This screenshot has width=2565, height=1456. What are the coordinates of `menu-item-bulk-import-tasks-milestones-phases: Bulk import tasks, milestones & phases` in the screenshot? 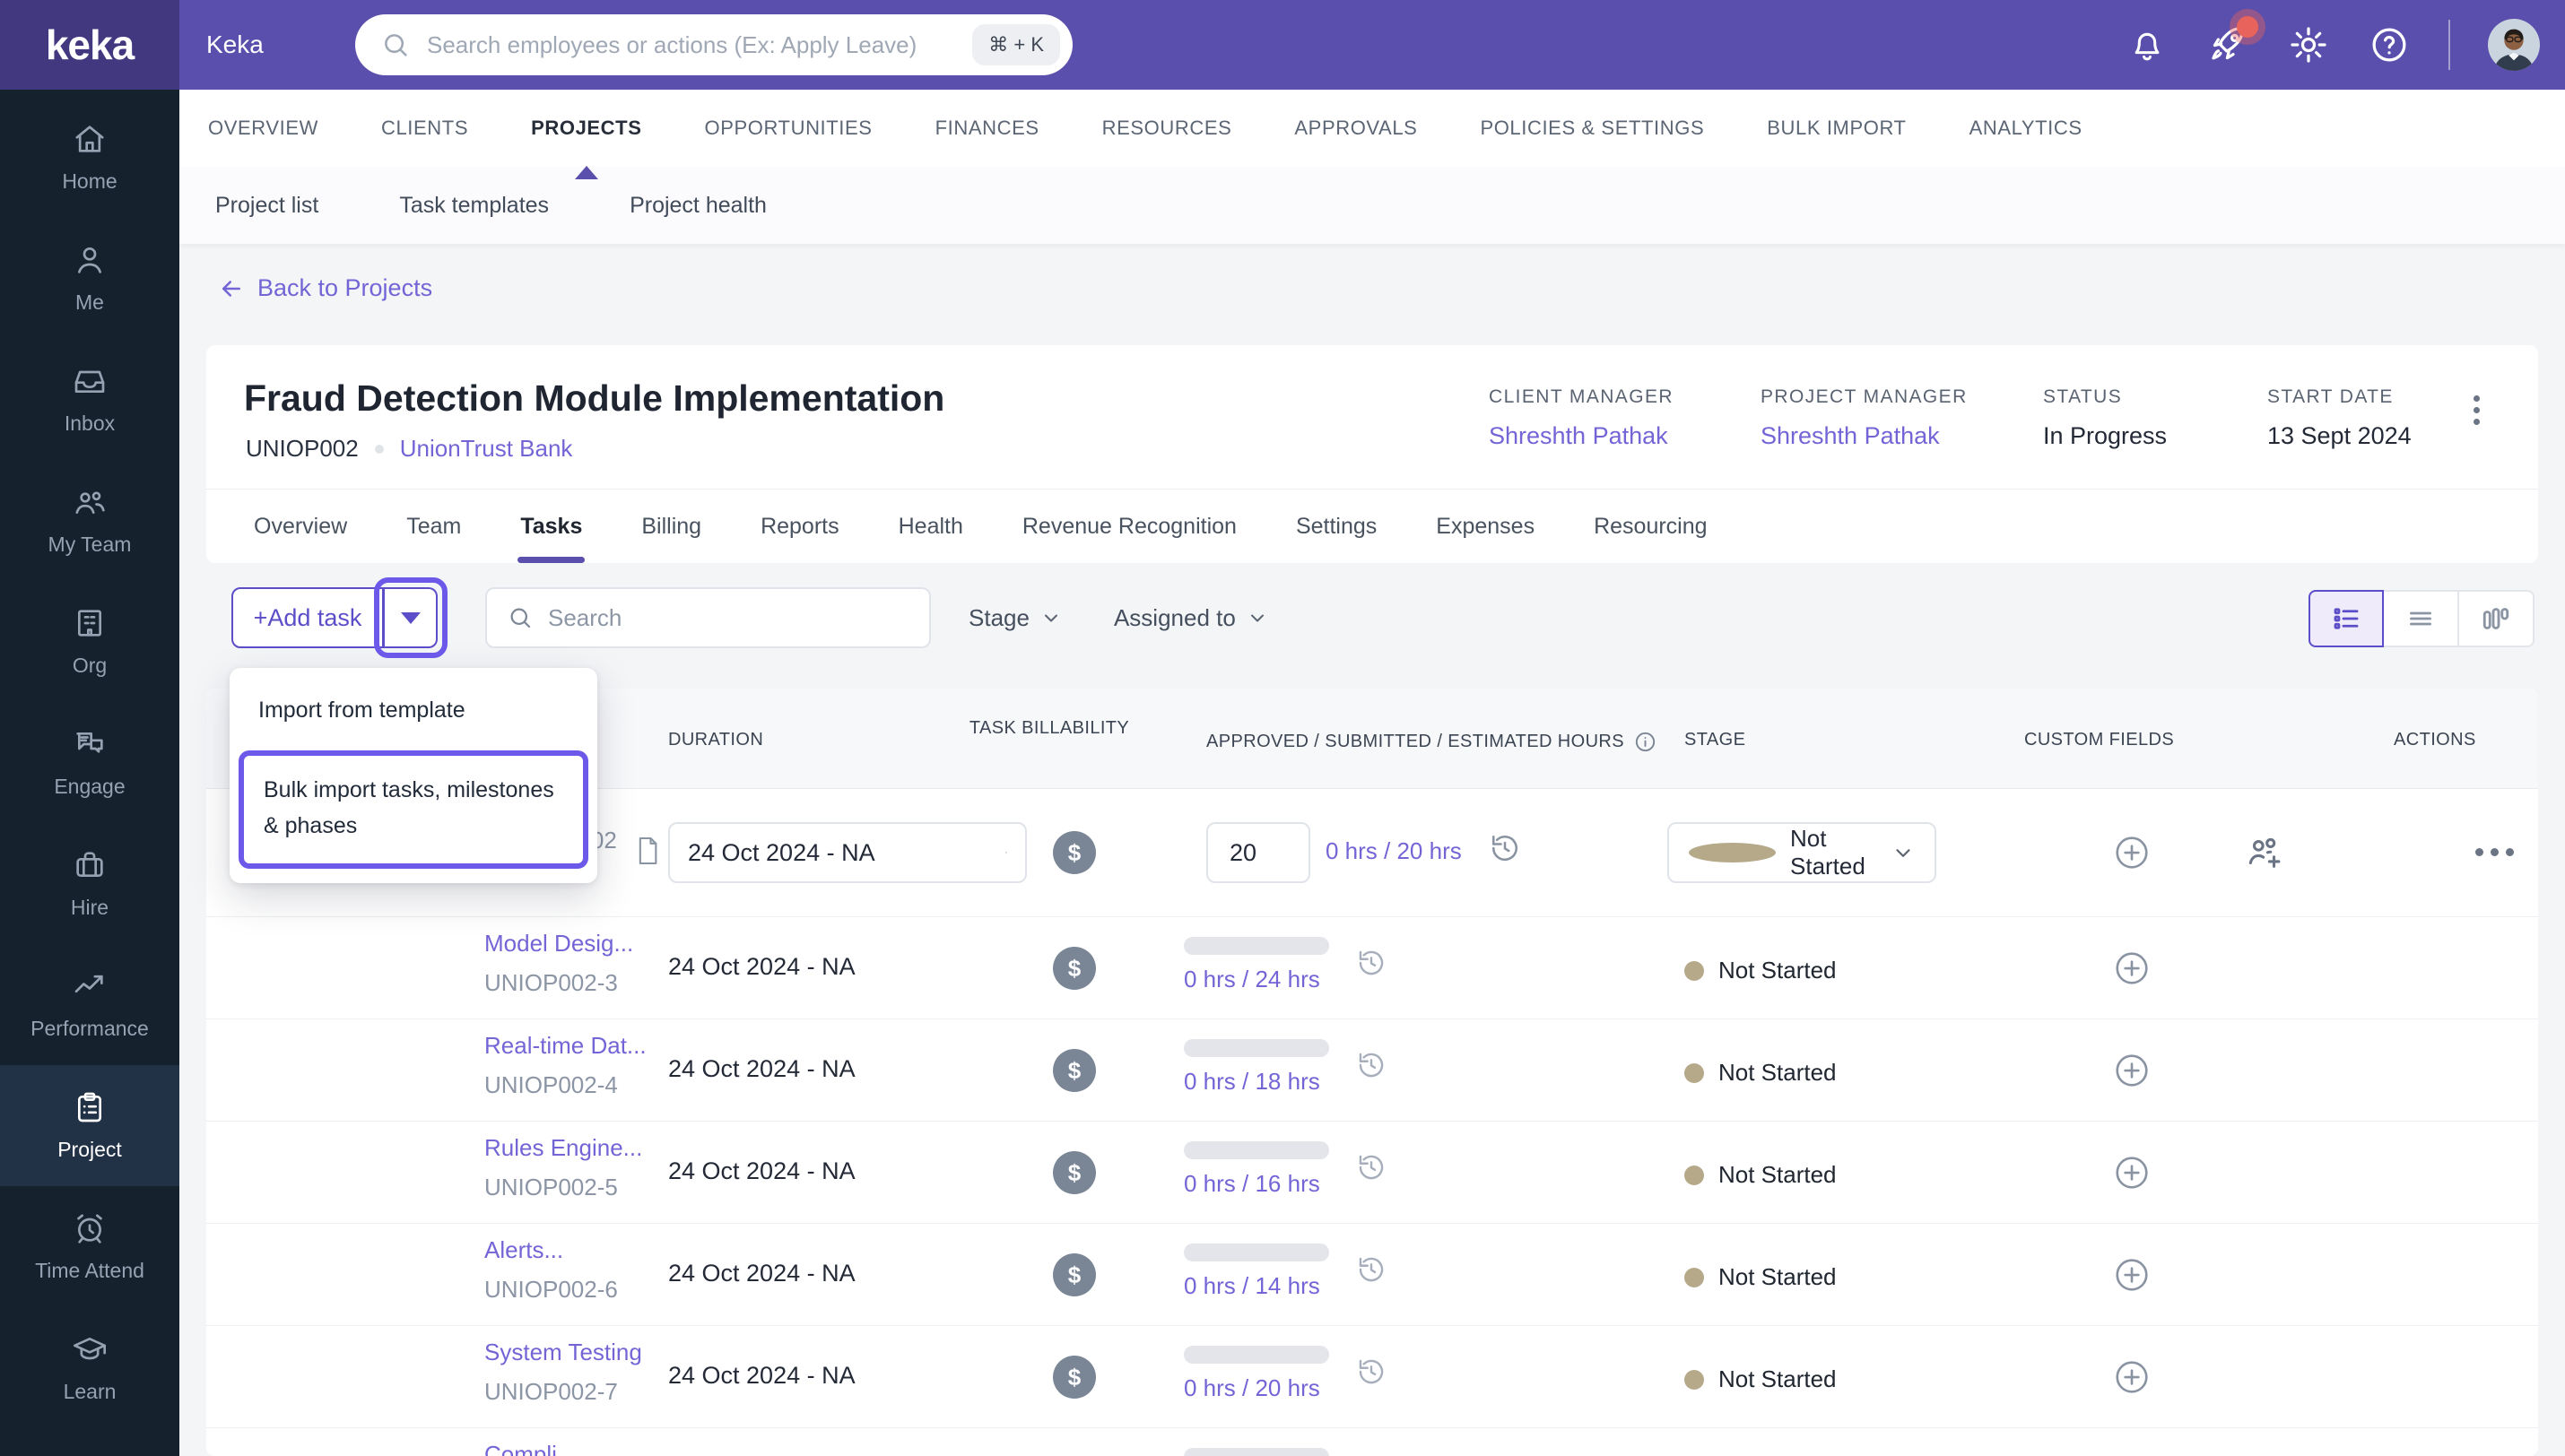 It's located at (413, 809).